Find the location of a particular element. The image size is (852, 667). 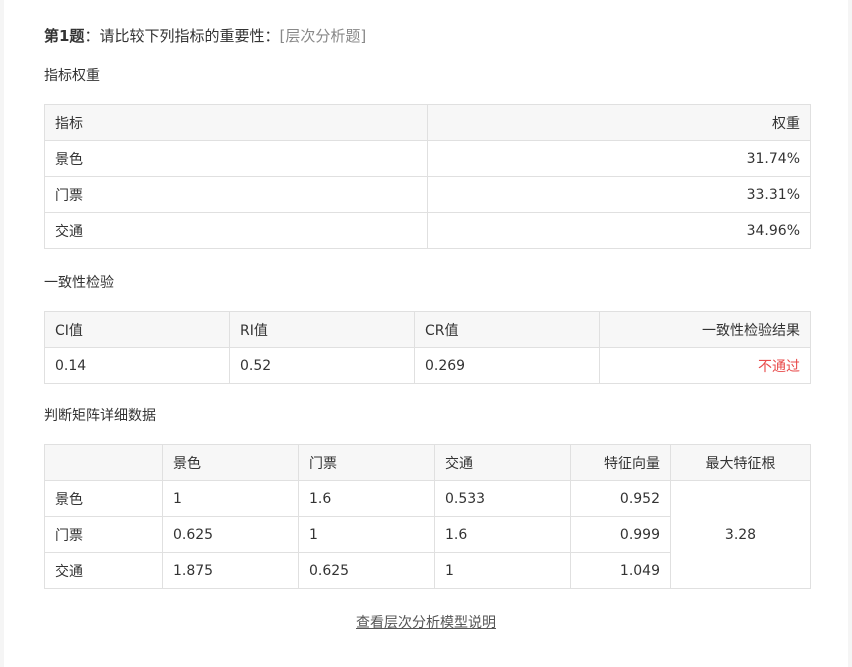

question-type: [层次分析题] is located at coordinates (323, 36).